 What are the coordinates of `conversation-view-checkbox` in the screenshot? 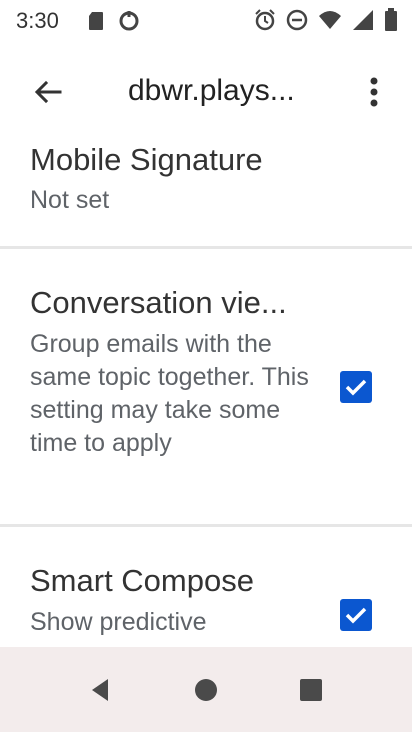 It's located at (356, 387).